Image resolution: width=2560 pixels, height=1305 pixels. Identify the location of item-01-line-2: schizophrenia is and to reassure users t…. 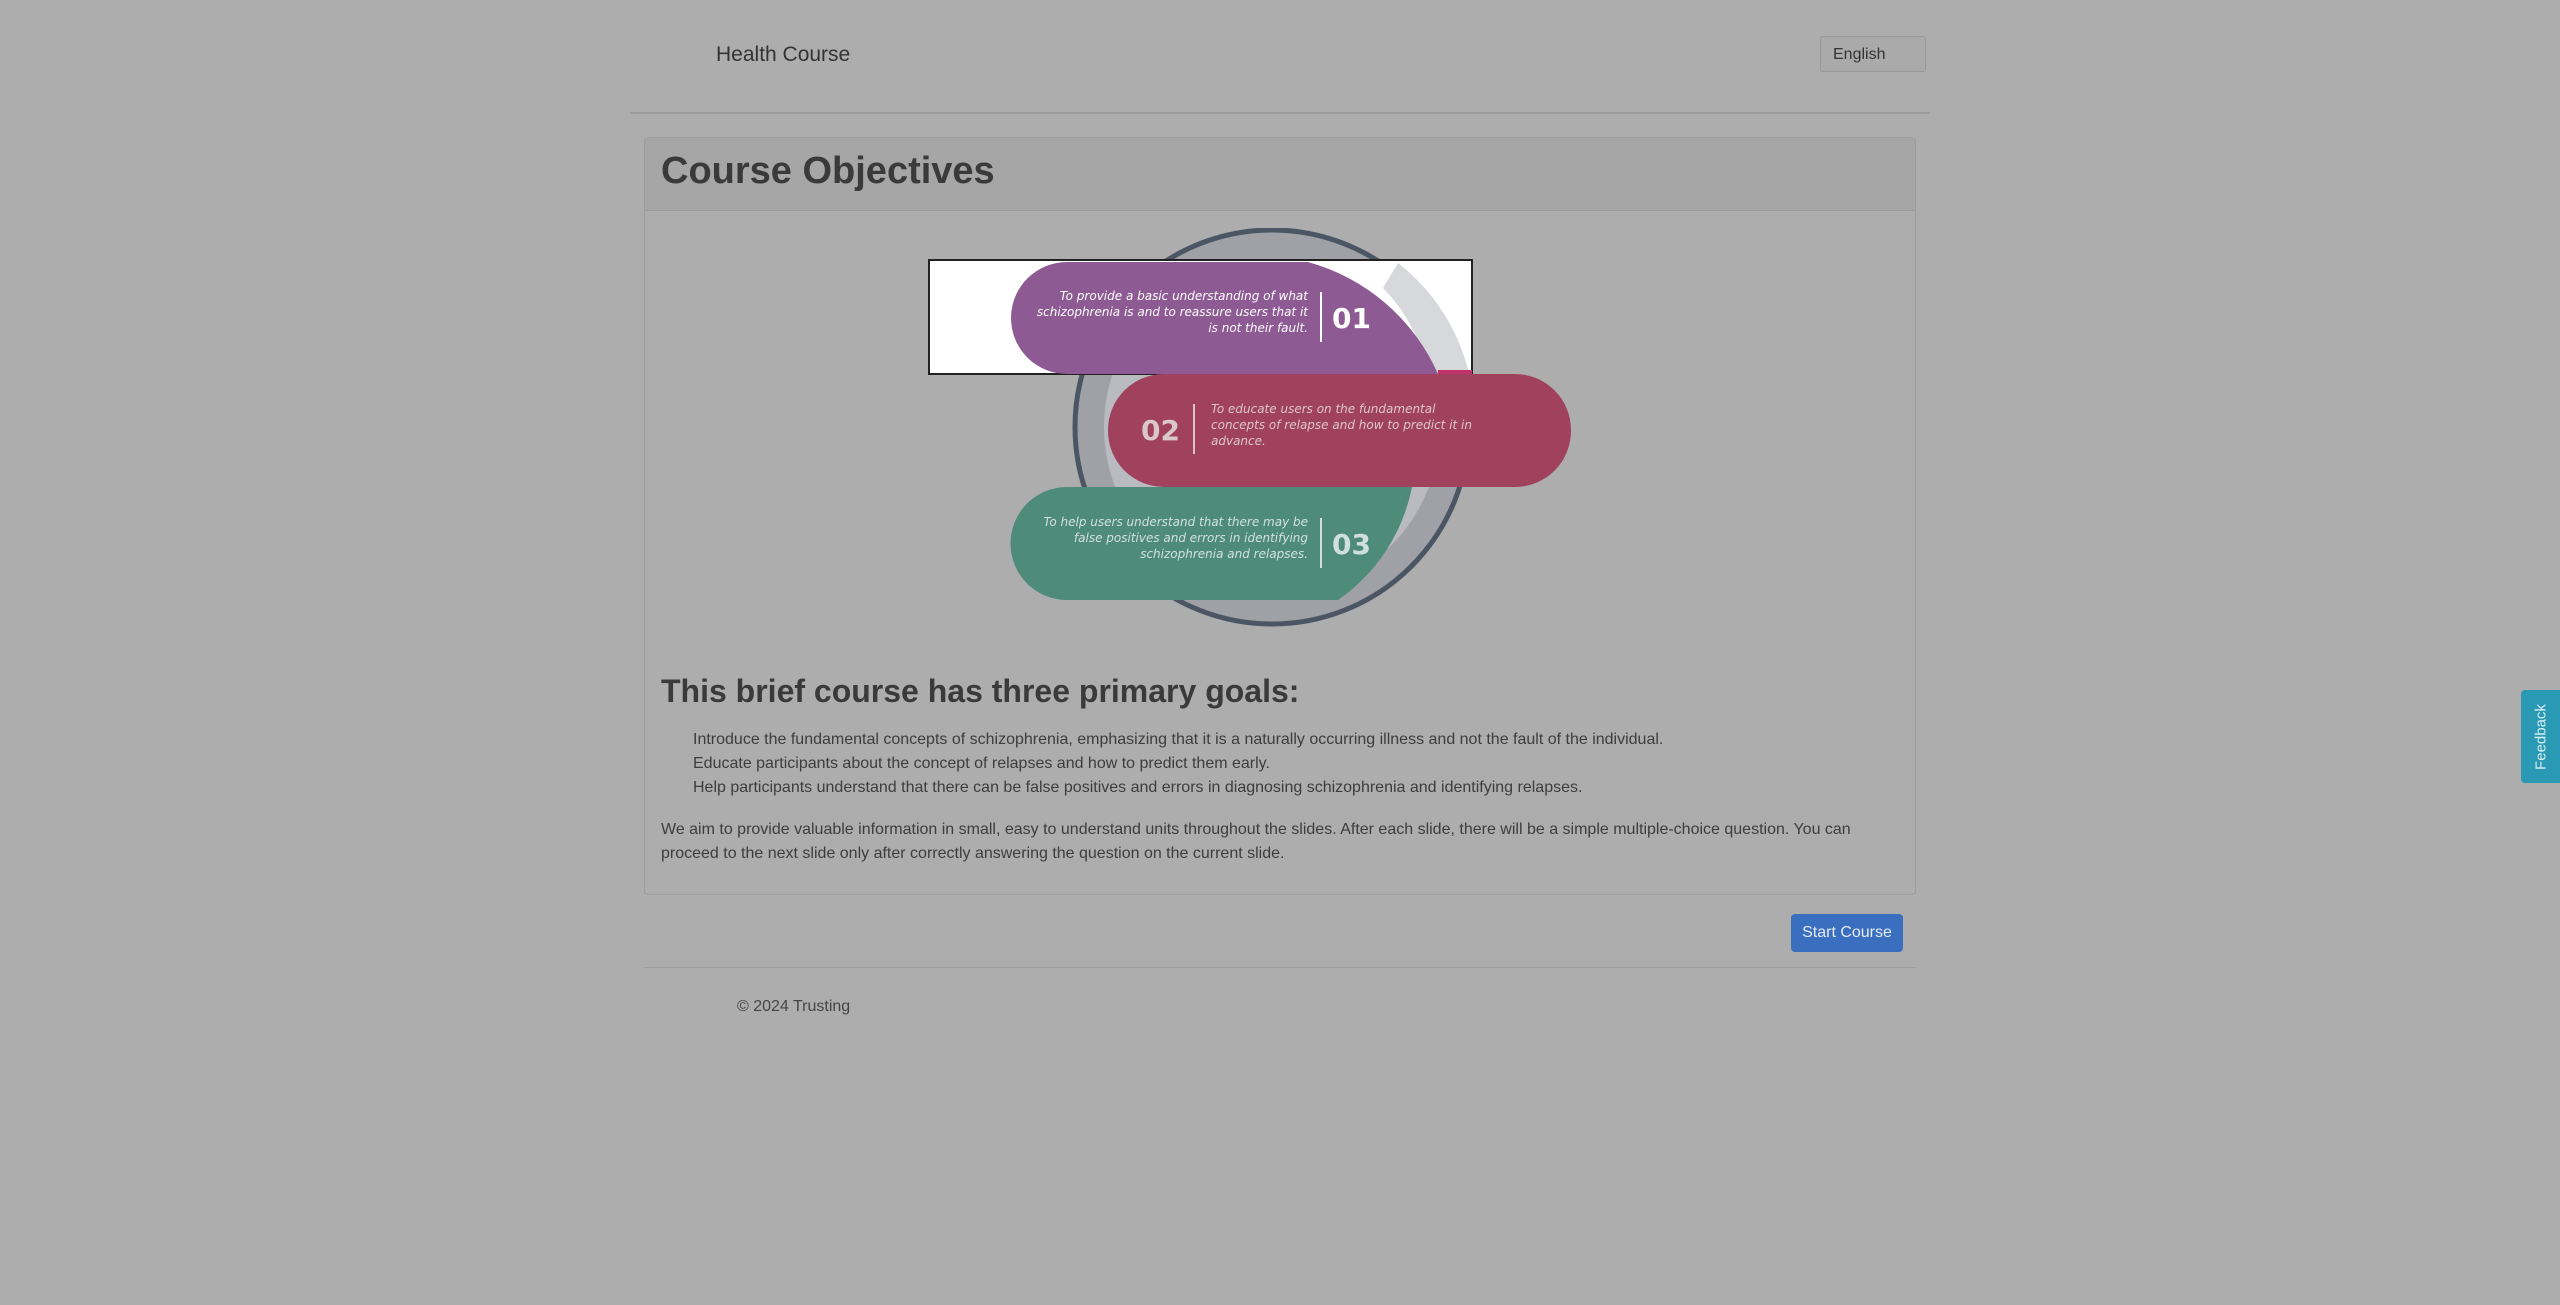
(1173, 312).